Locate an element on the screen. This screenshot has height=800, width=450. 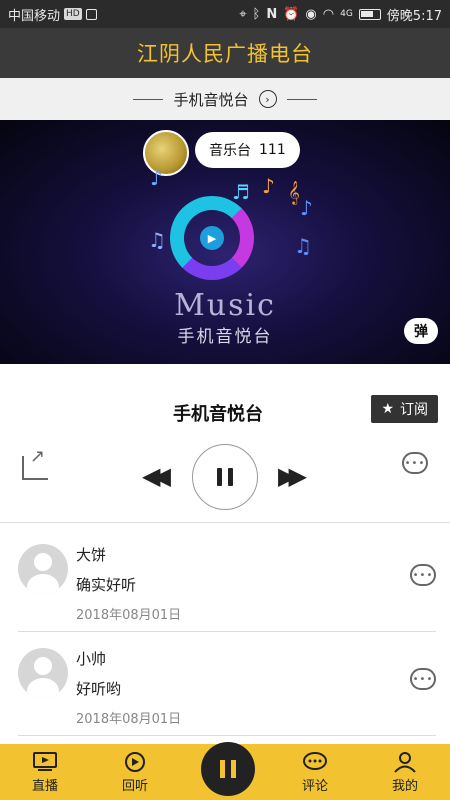
nav-label-comment: 评论 is located at coordinates (314, 786).